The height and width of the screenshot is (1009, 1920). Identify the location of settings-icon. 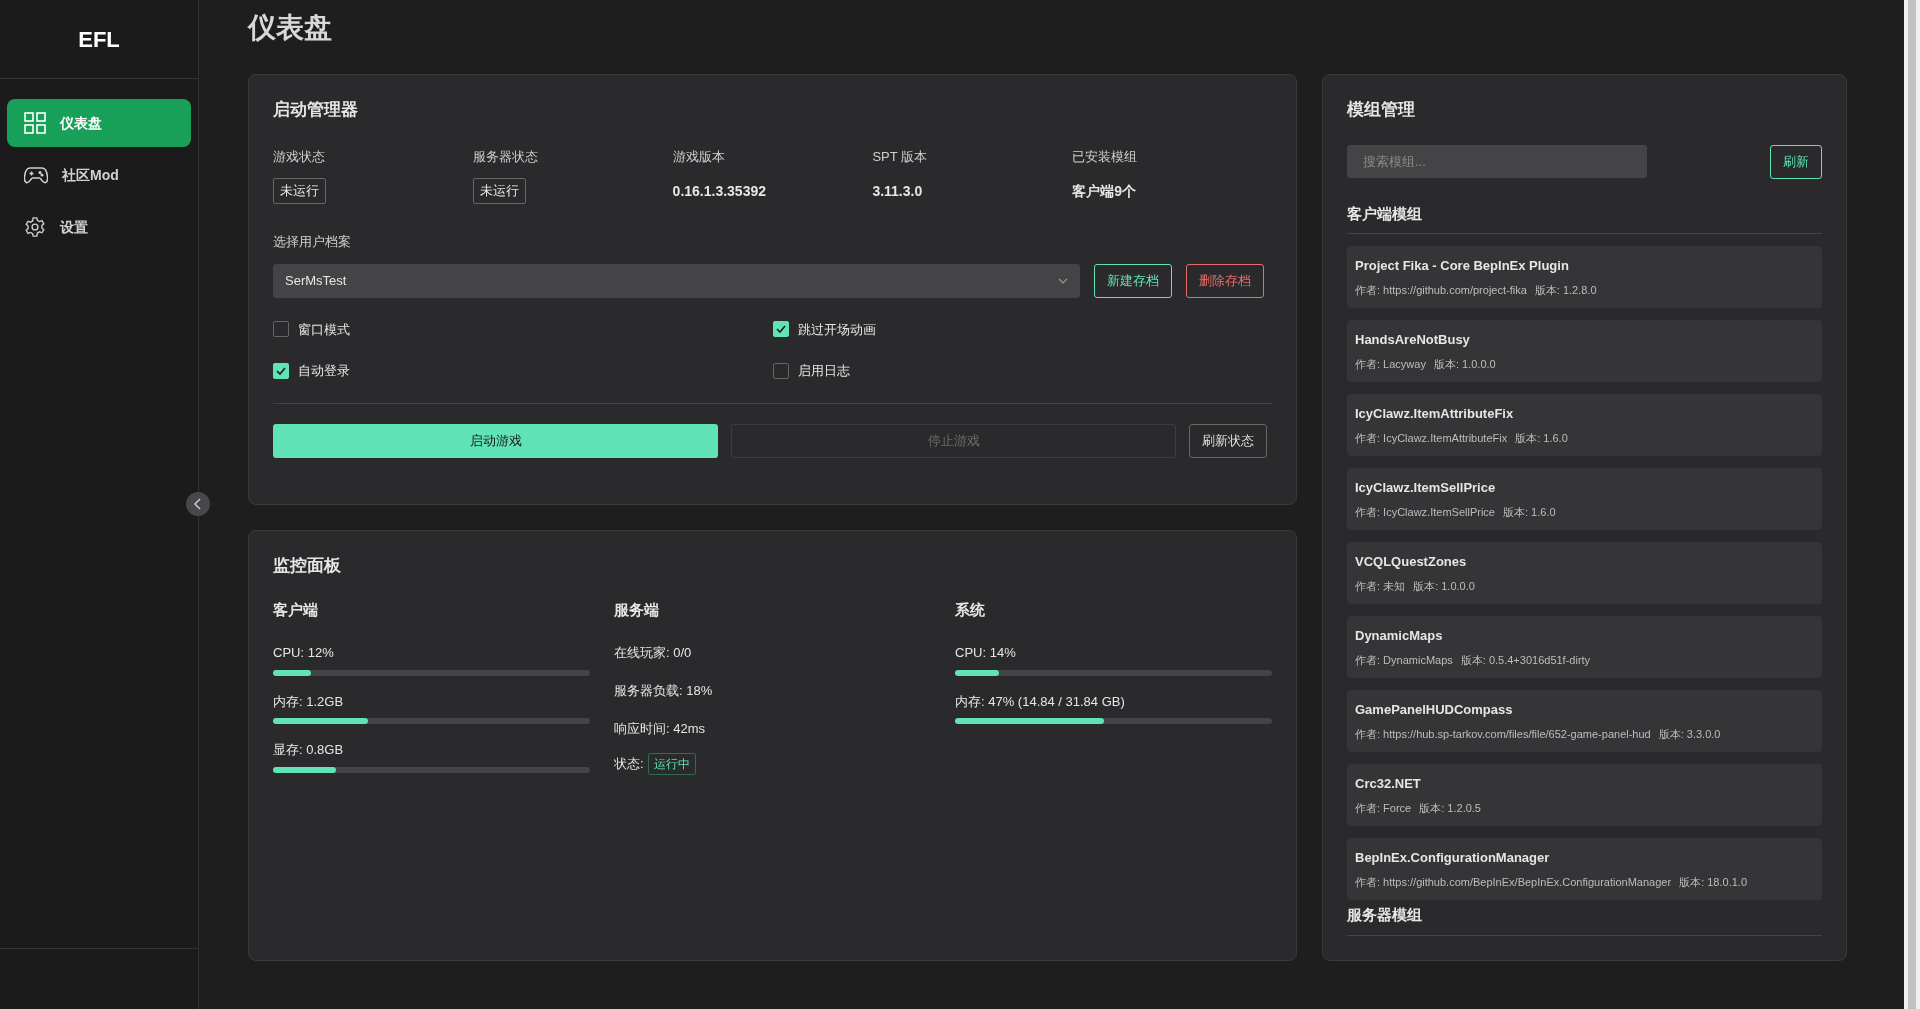
(35, 227).